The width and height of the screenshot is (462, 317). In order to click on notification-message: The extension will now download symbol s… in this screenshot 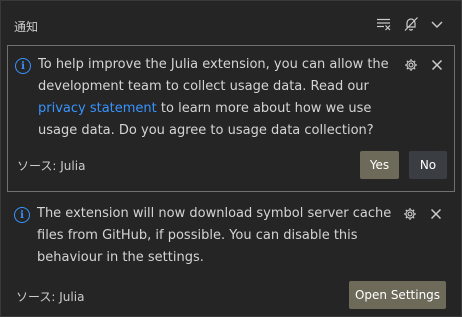, I will do `click(214, 235)`.